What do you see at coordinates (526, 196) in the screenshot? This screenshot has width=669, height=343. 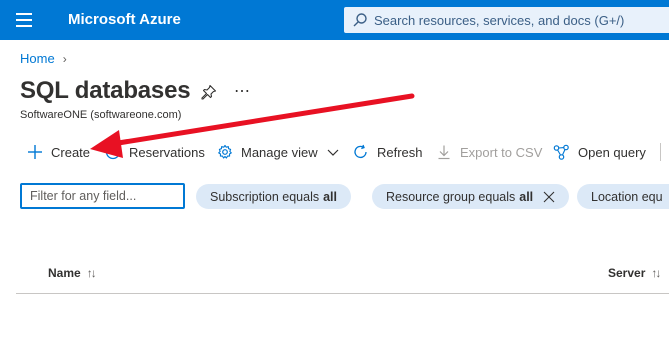 I see `resource-group-filter-value: all` at bounding box center [526, 196].